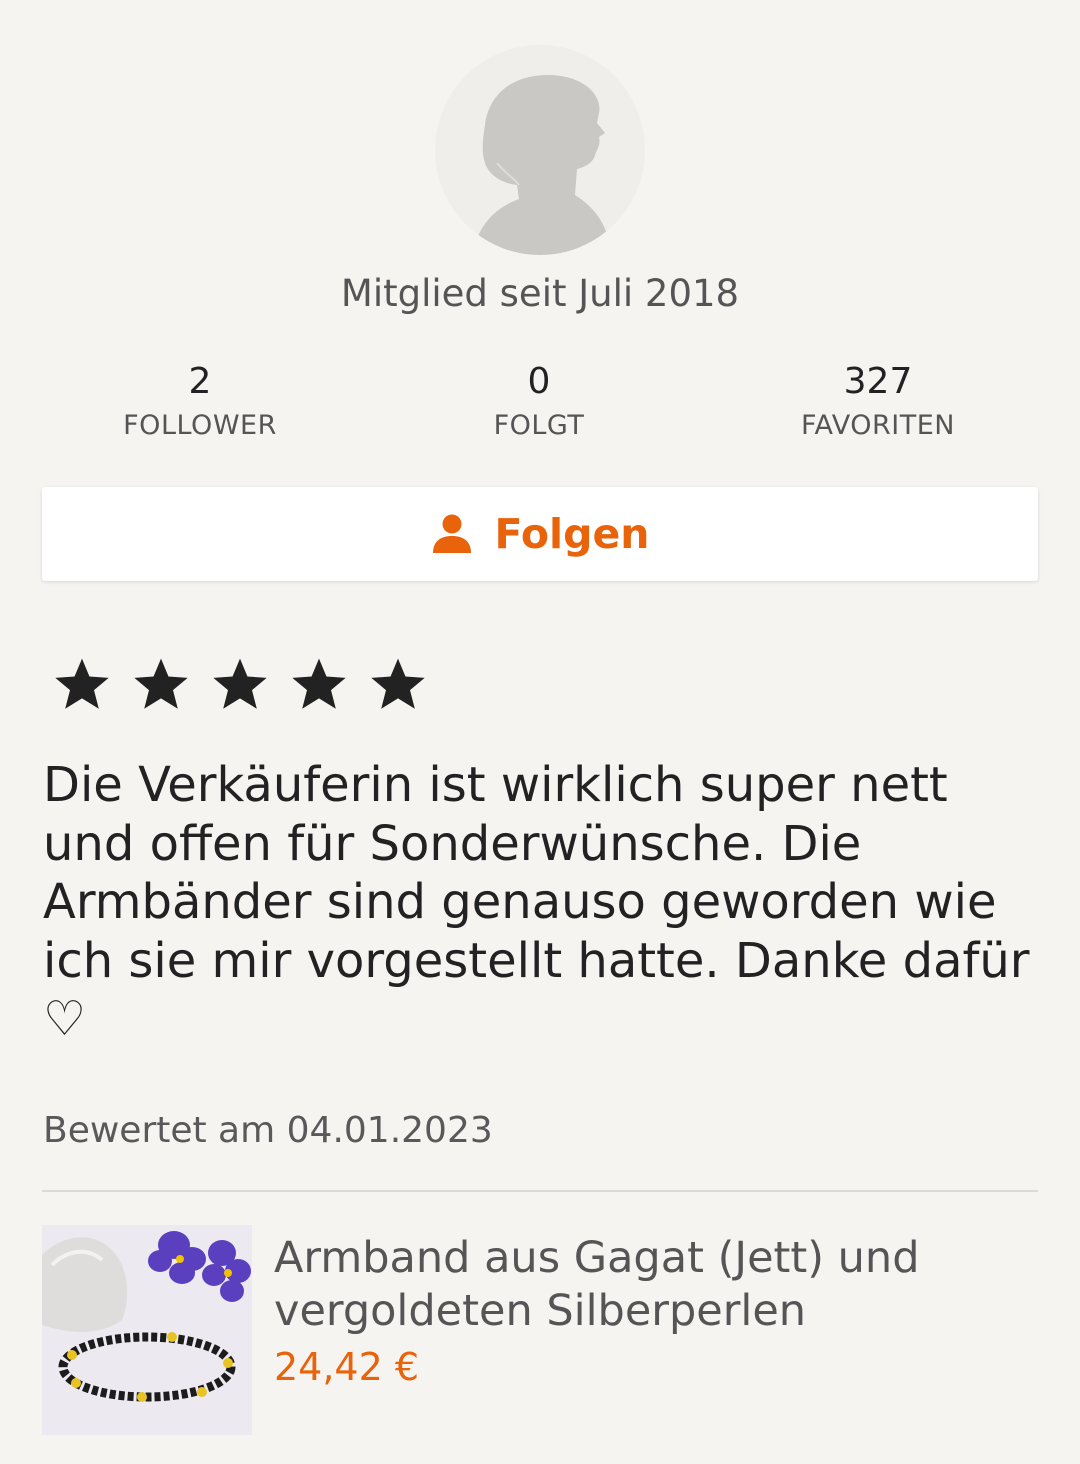 This screenshot has height=1464, width=1080. Describe the element at coordinates (542, 165) in the screenshot. I see `default-user-silhouette-icon` at that location.